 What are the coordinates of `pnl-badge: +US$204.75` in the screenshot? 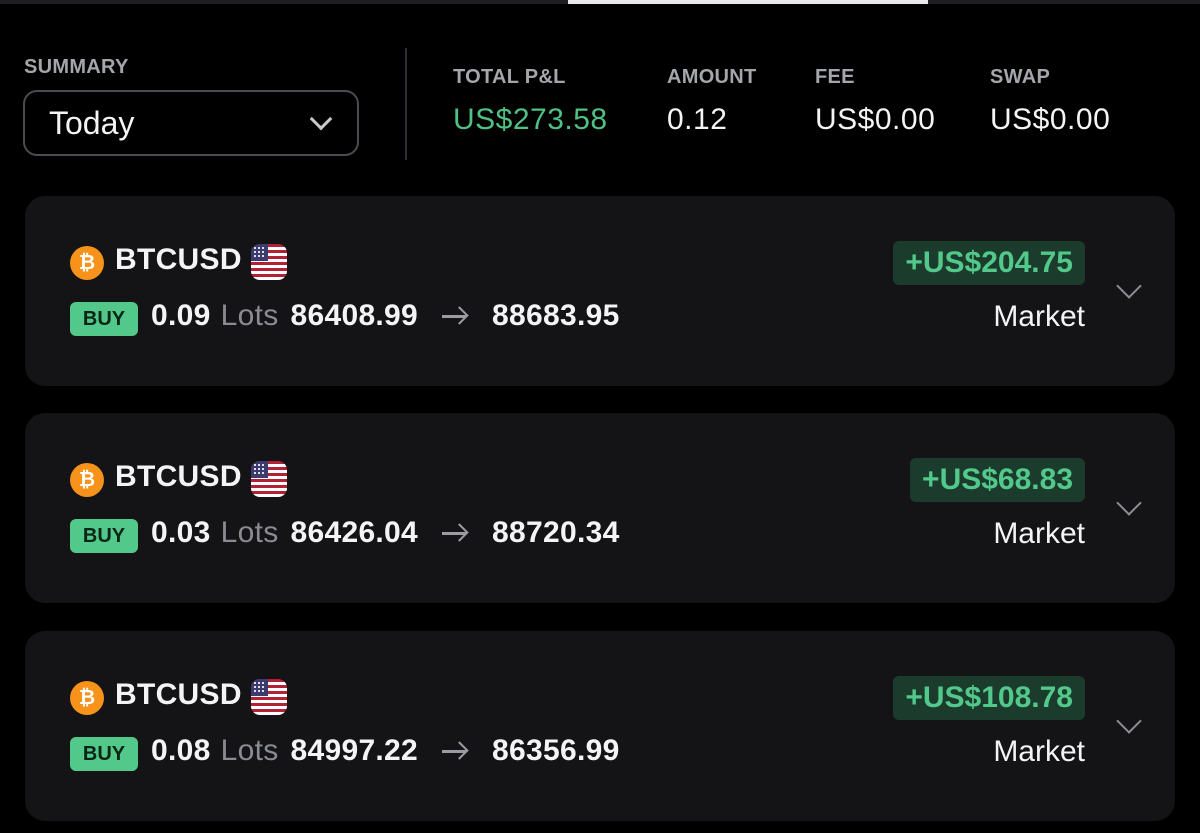 It's located at (989, 263).